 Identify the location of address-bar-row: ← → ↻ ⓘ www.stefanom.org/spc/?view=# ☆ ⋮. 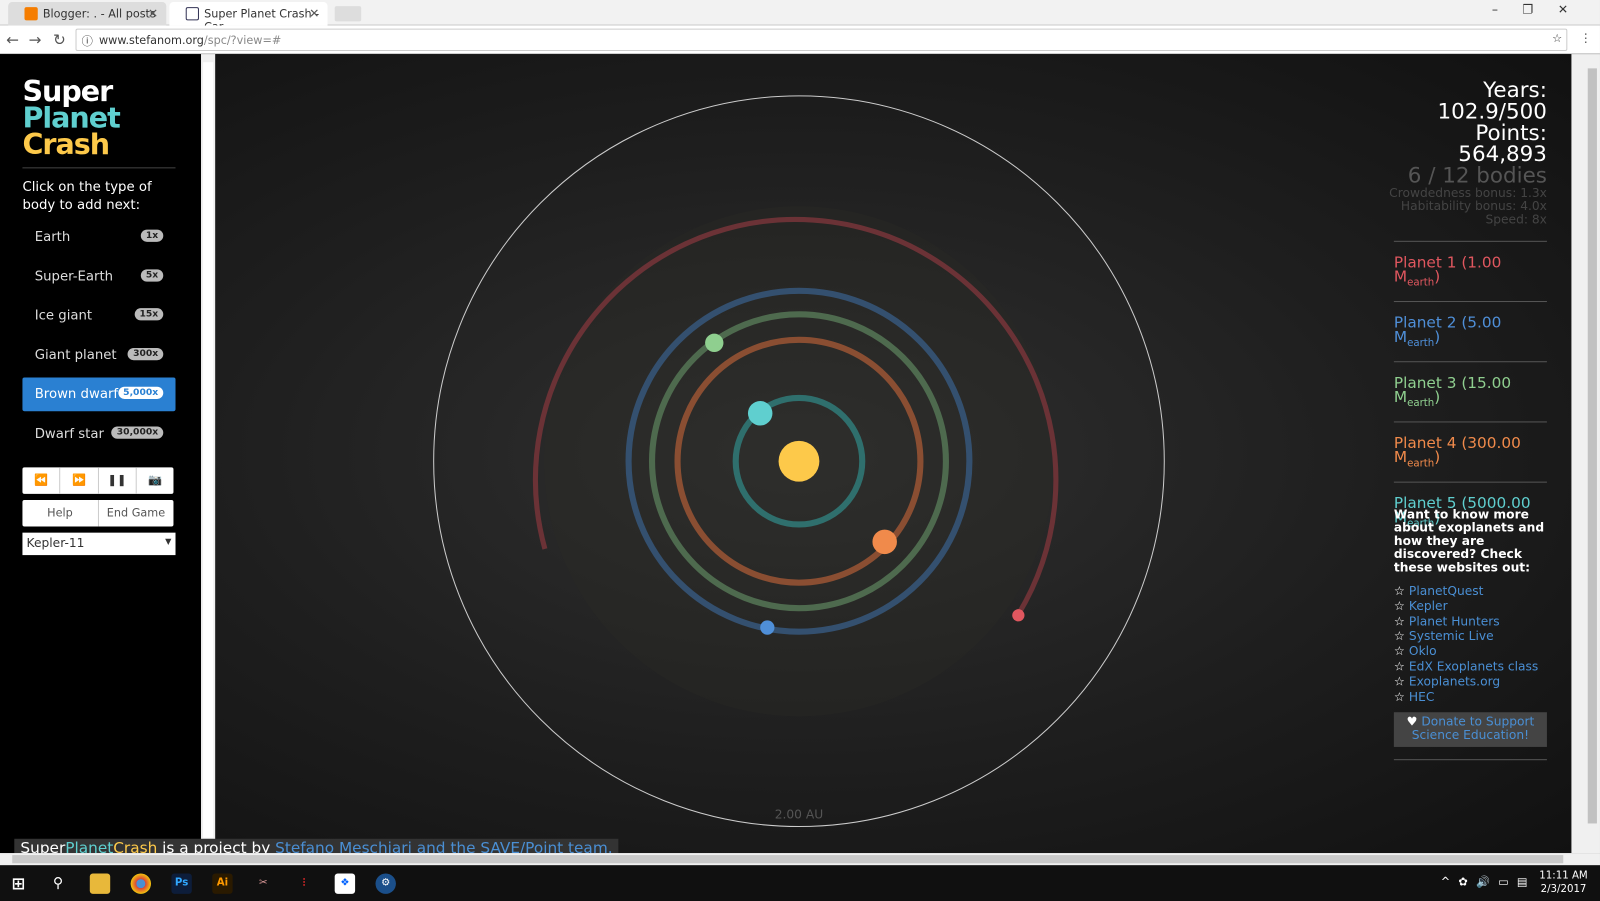
(800, 40).